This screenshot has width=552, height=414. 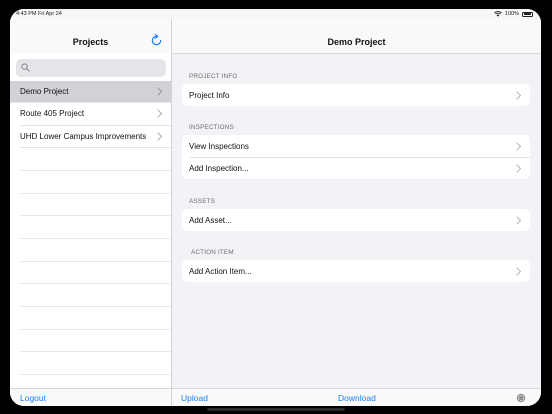 I want to click on battery-icon, so click(x=527, y=14).